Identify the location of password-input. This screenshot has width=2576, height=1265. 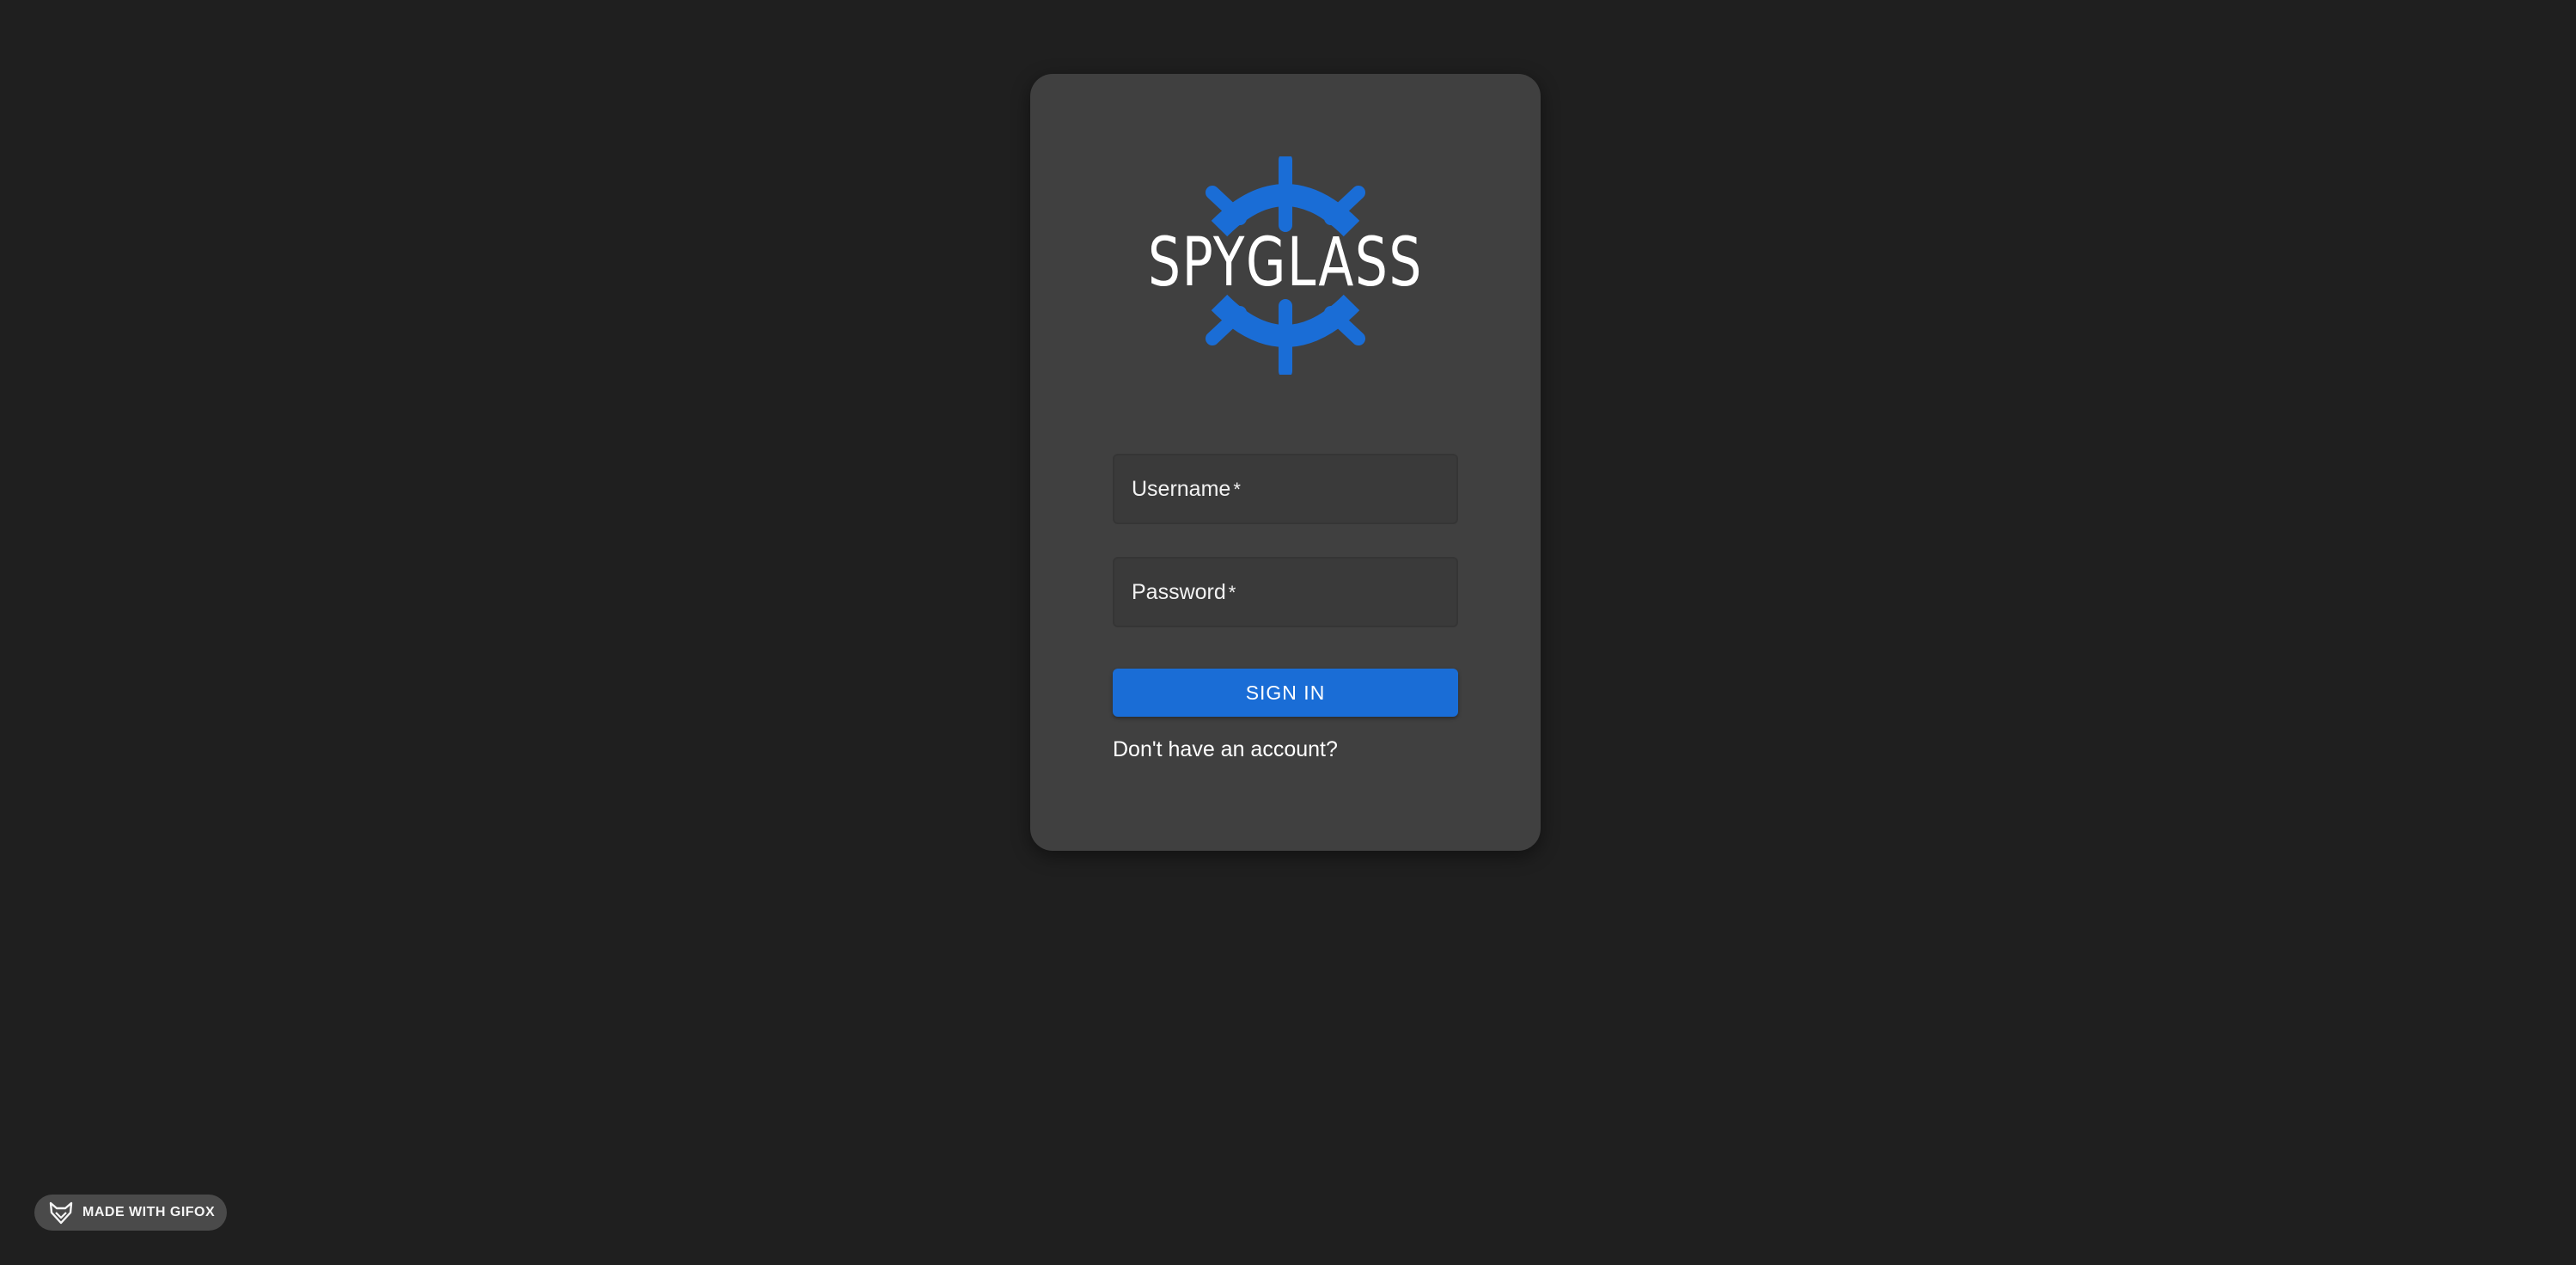
(1285, 592).